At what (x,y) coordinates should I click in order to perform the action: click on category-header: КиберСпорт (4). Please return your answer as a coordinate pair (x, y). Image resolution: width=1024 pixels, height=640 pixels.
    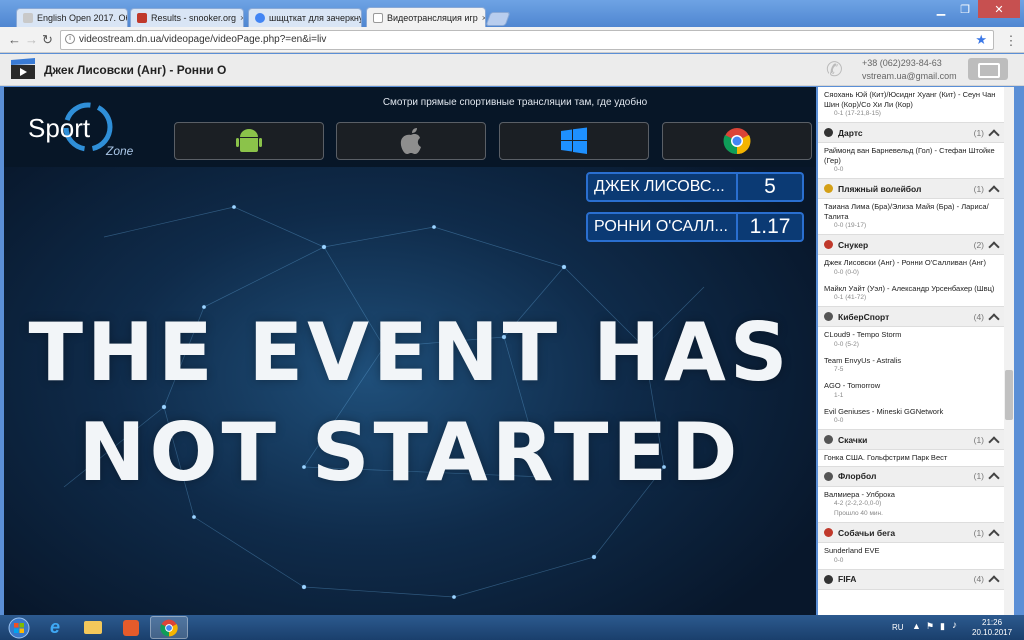
    Looking at the image, I should click on (911, 316).